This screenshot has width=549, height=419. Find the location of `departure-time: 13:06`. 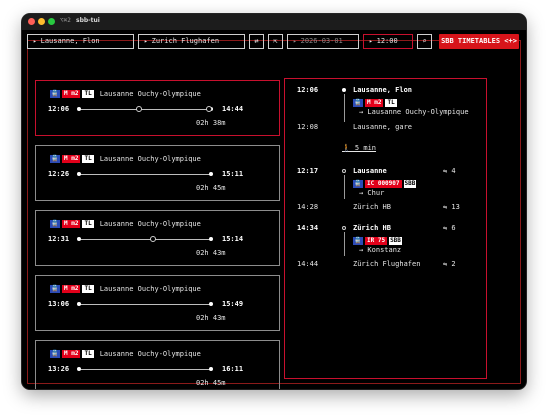

departure-time: 13:06 is located at coordinates (59, 304).